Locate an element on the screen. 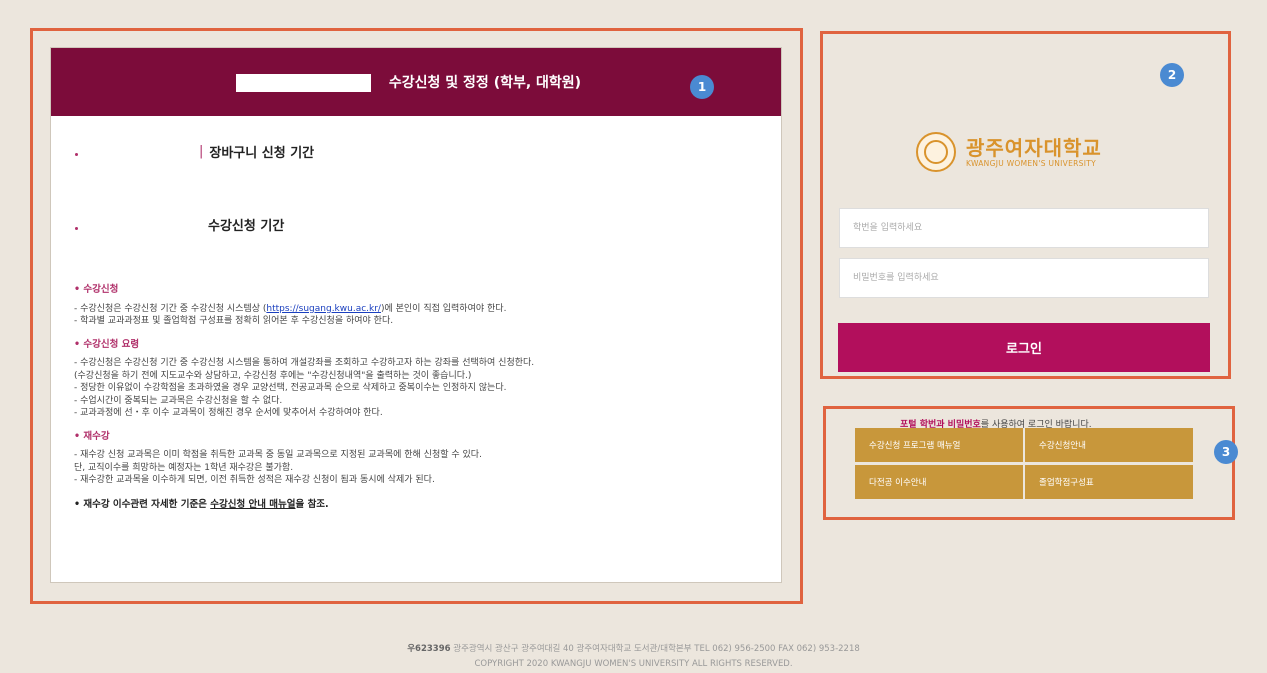 This screenshot has height=673, width=1267. page-title: 수강신청 및 정정 (학부, 대학원) is located at coordinates (485, 83).